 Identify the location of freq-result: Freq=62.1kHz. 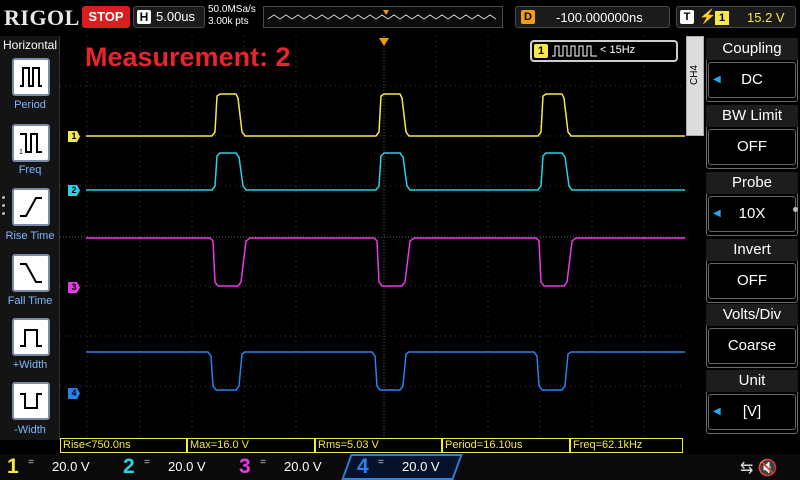
(626, 445).